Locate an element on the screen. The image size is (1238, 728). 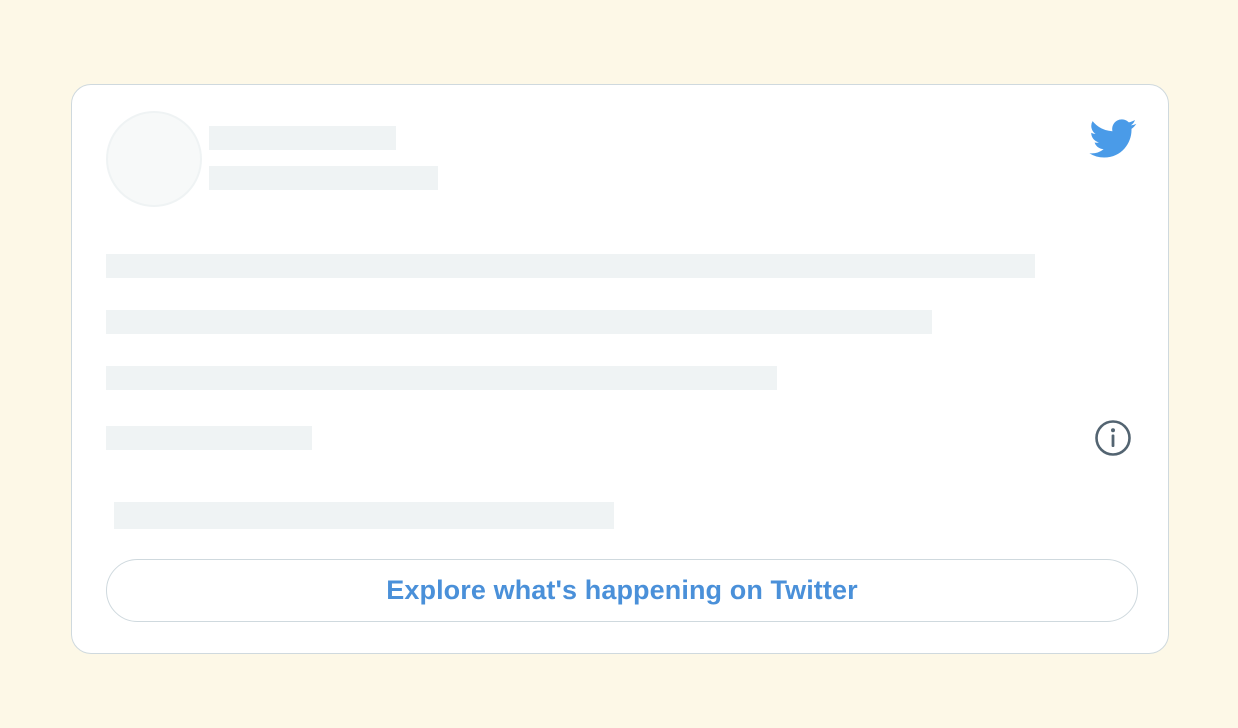
explore-twitter-label: Explore what's happening on Twitter is located at coordinates (622, 590).